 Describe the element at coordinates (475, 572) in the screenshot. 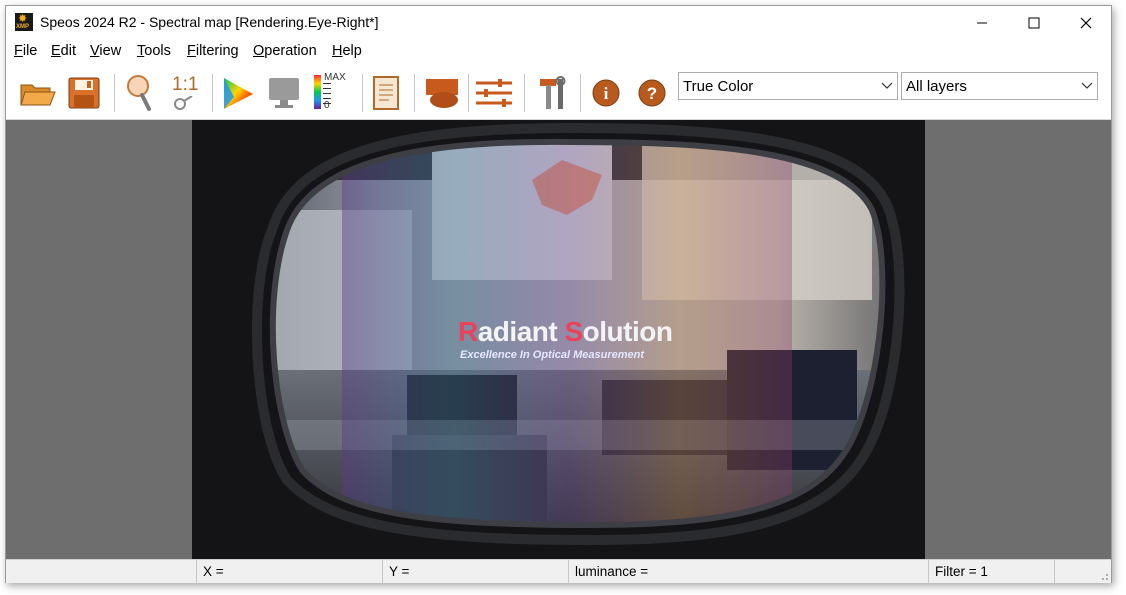

I see `status-y: Y =` at that location.